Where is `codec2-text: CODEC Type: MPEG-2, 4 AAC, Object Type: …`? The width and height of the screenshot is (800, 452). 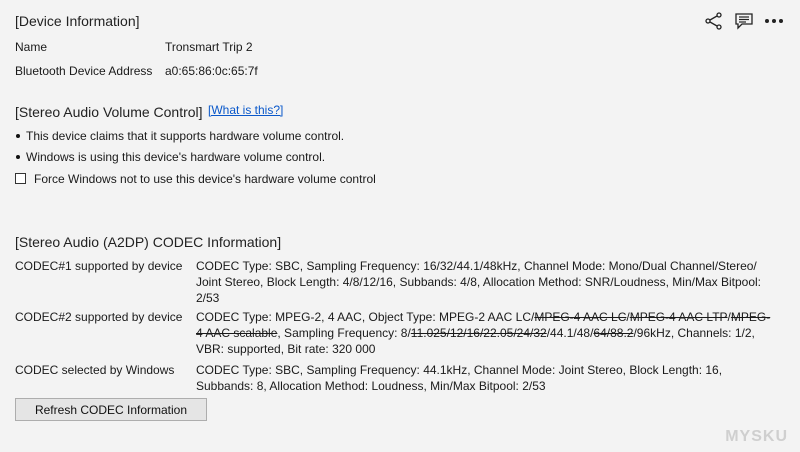
codec2-text: CODEC Type: MPEG-2, 4 AAC, Object Type: … is located at coordinates (365, 317).